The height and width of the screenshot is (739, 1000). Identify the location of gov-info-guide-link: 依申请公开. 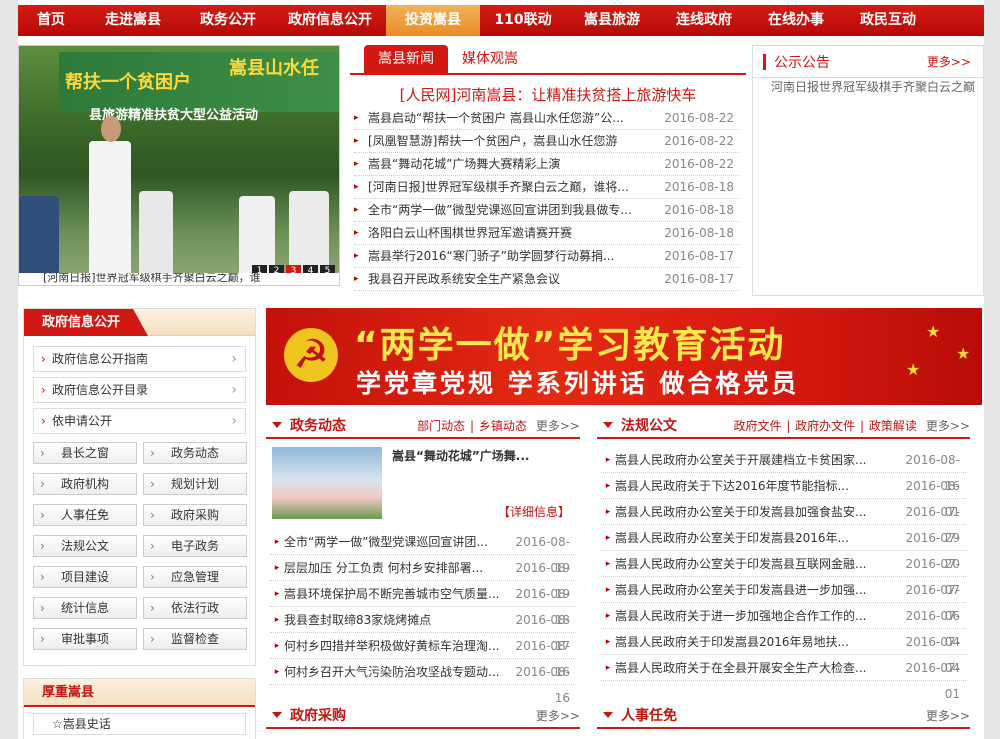
(139, 421).